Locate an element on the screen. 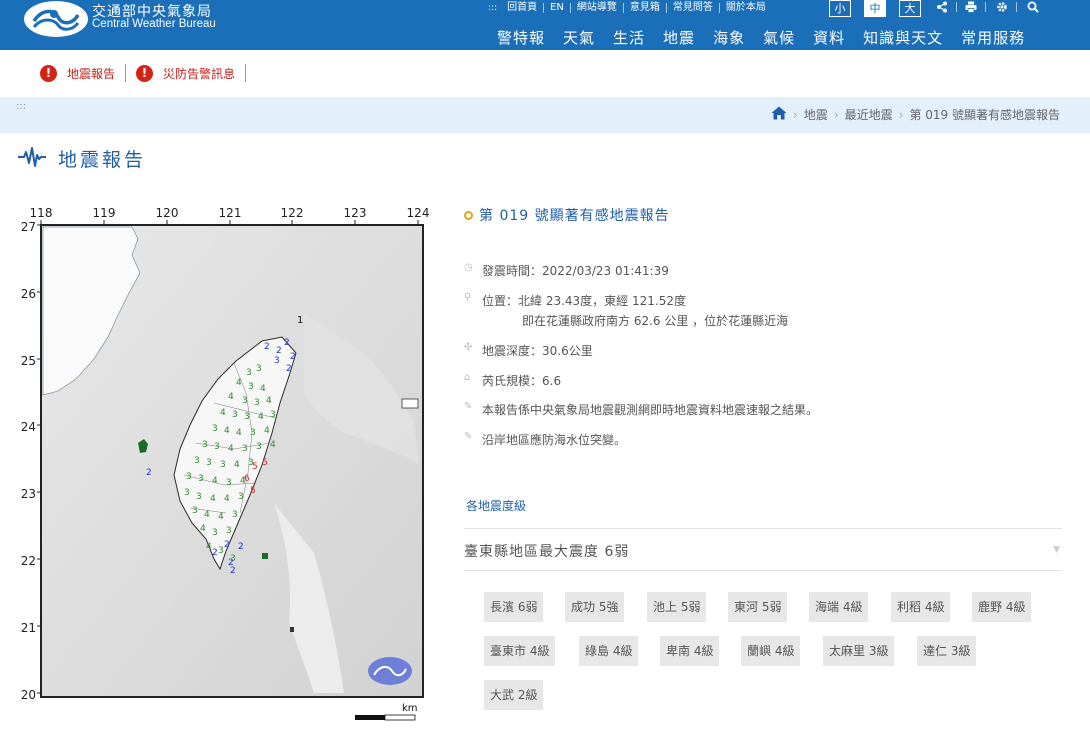 The image size is (1090, 732). top-link-home: 回首頁 is located at coordinates (522, 8).